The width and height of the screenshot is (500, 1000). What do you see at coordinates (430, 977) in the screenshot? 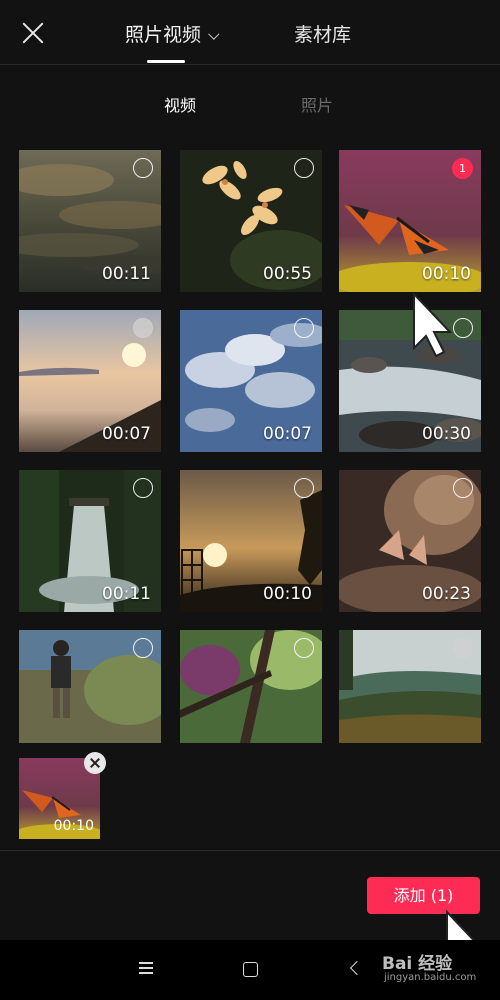
I see `watermark-url: jingyan.baidu.com` at bounding box center [430, 977].